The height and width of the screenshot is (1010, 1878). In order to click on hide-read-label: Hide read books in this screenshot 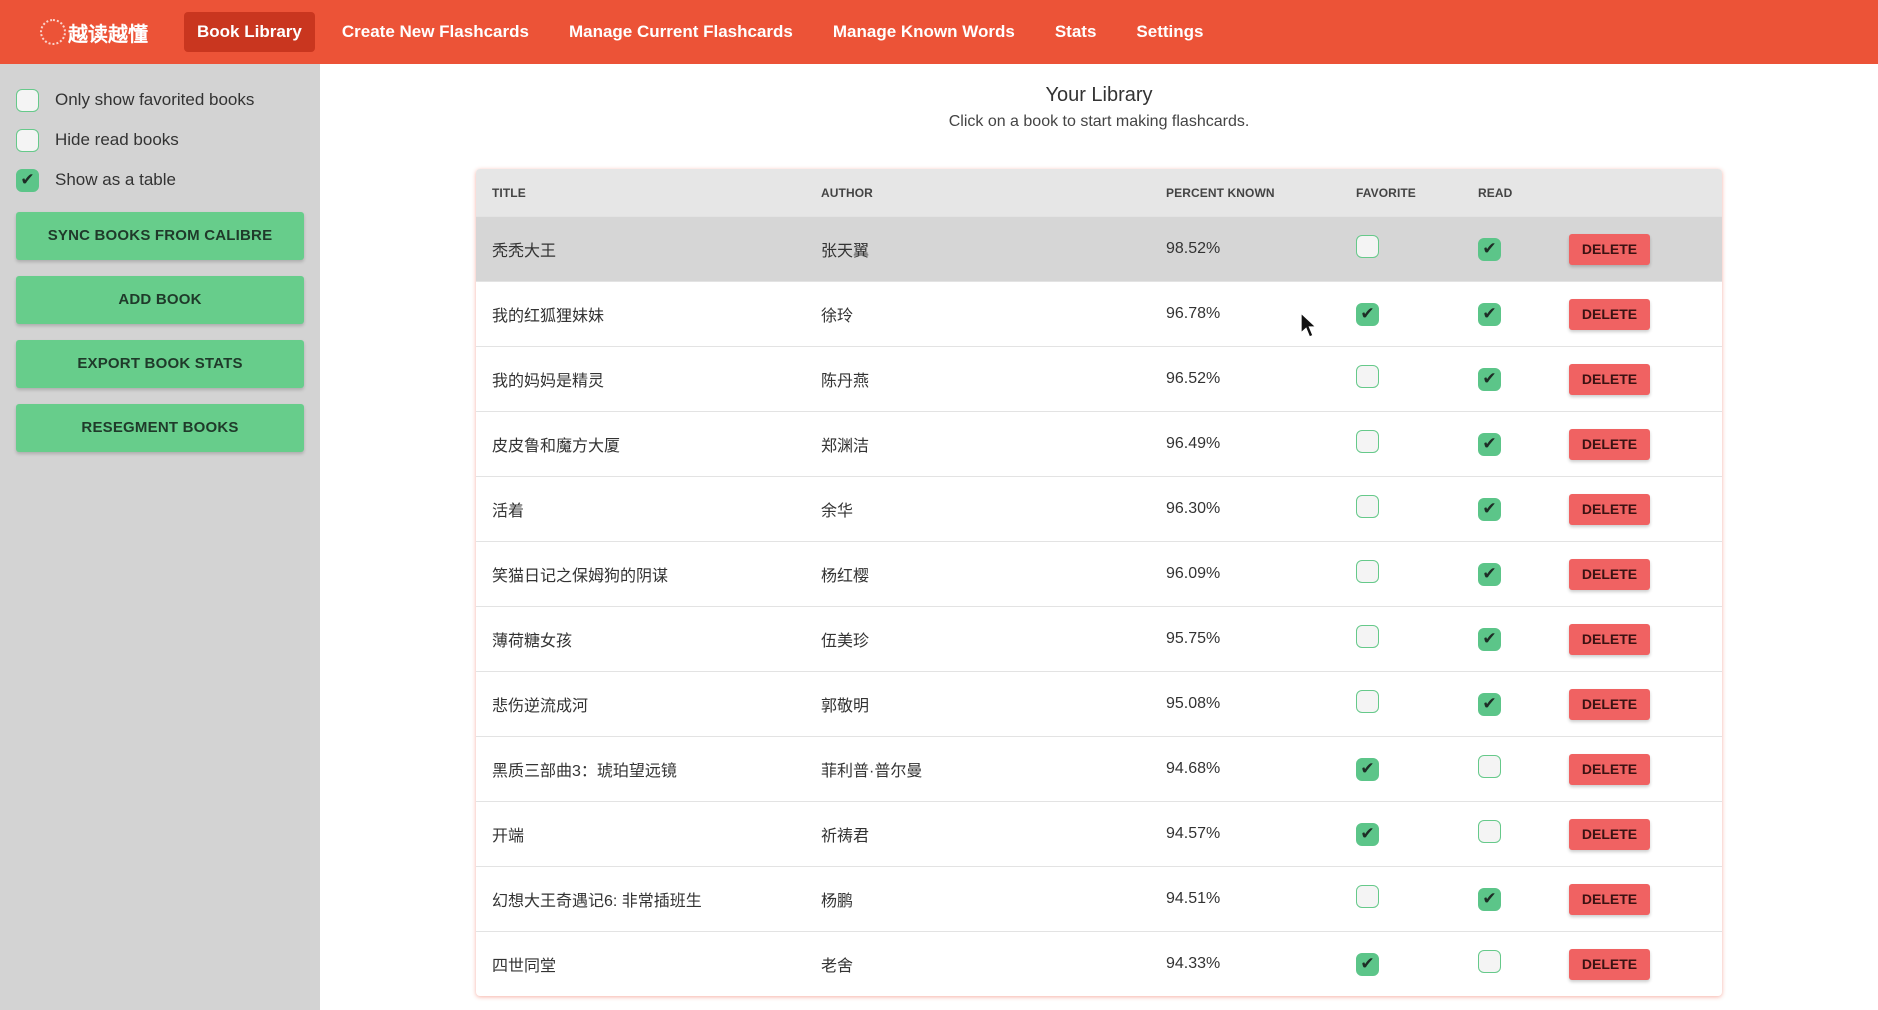, I will do `click(117, 139)`.